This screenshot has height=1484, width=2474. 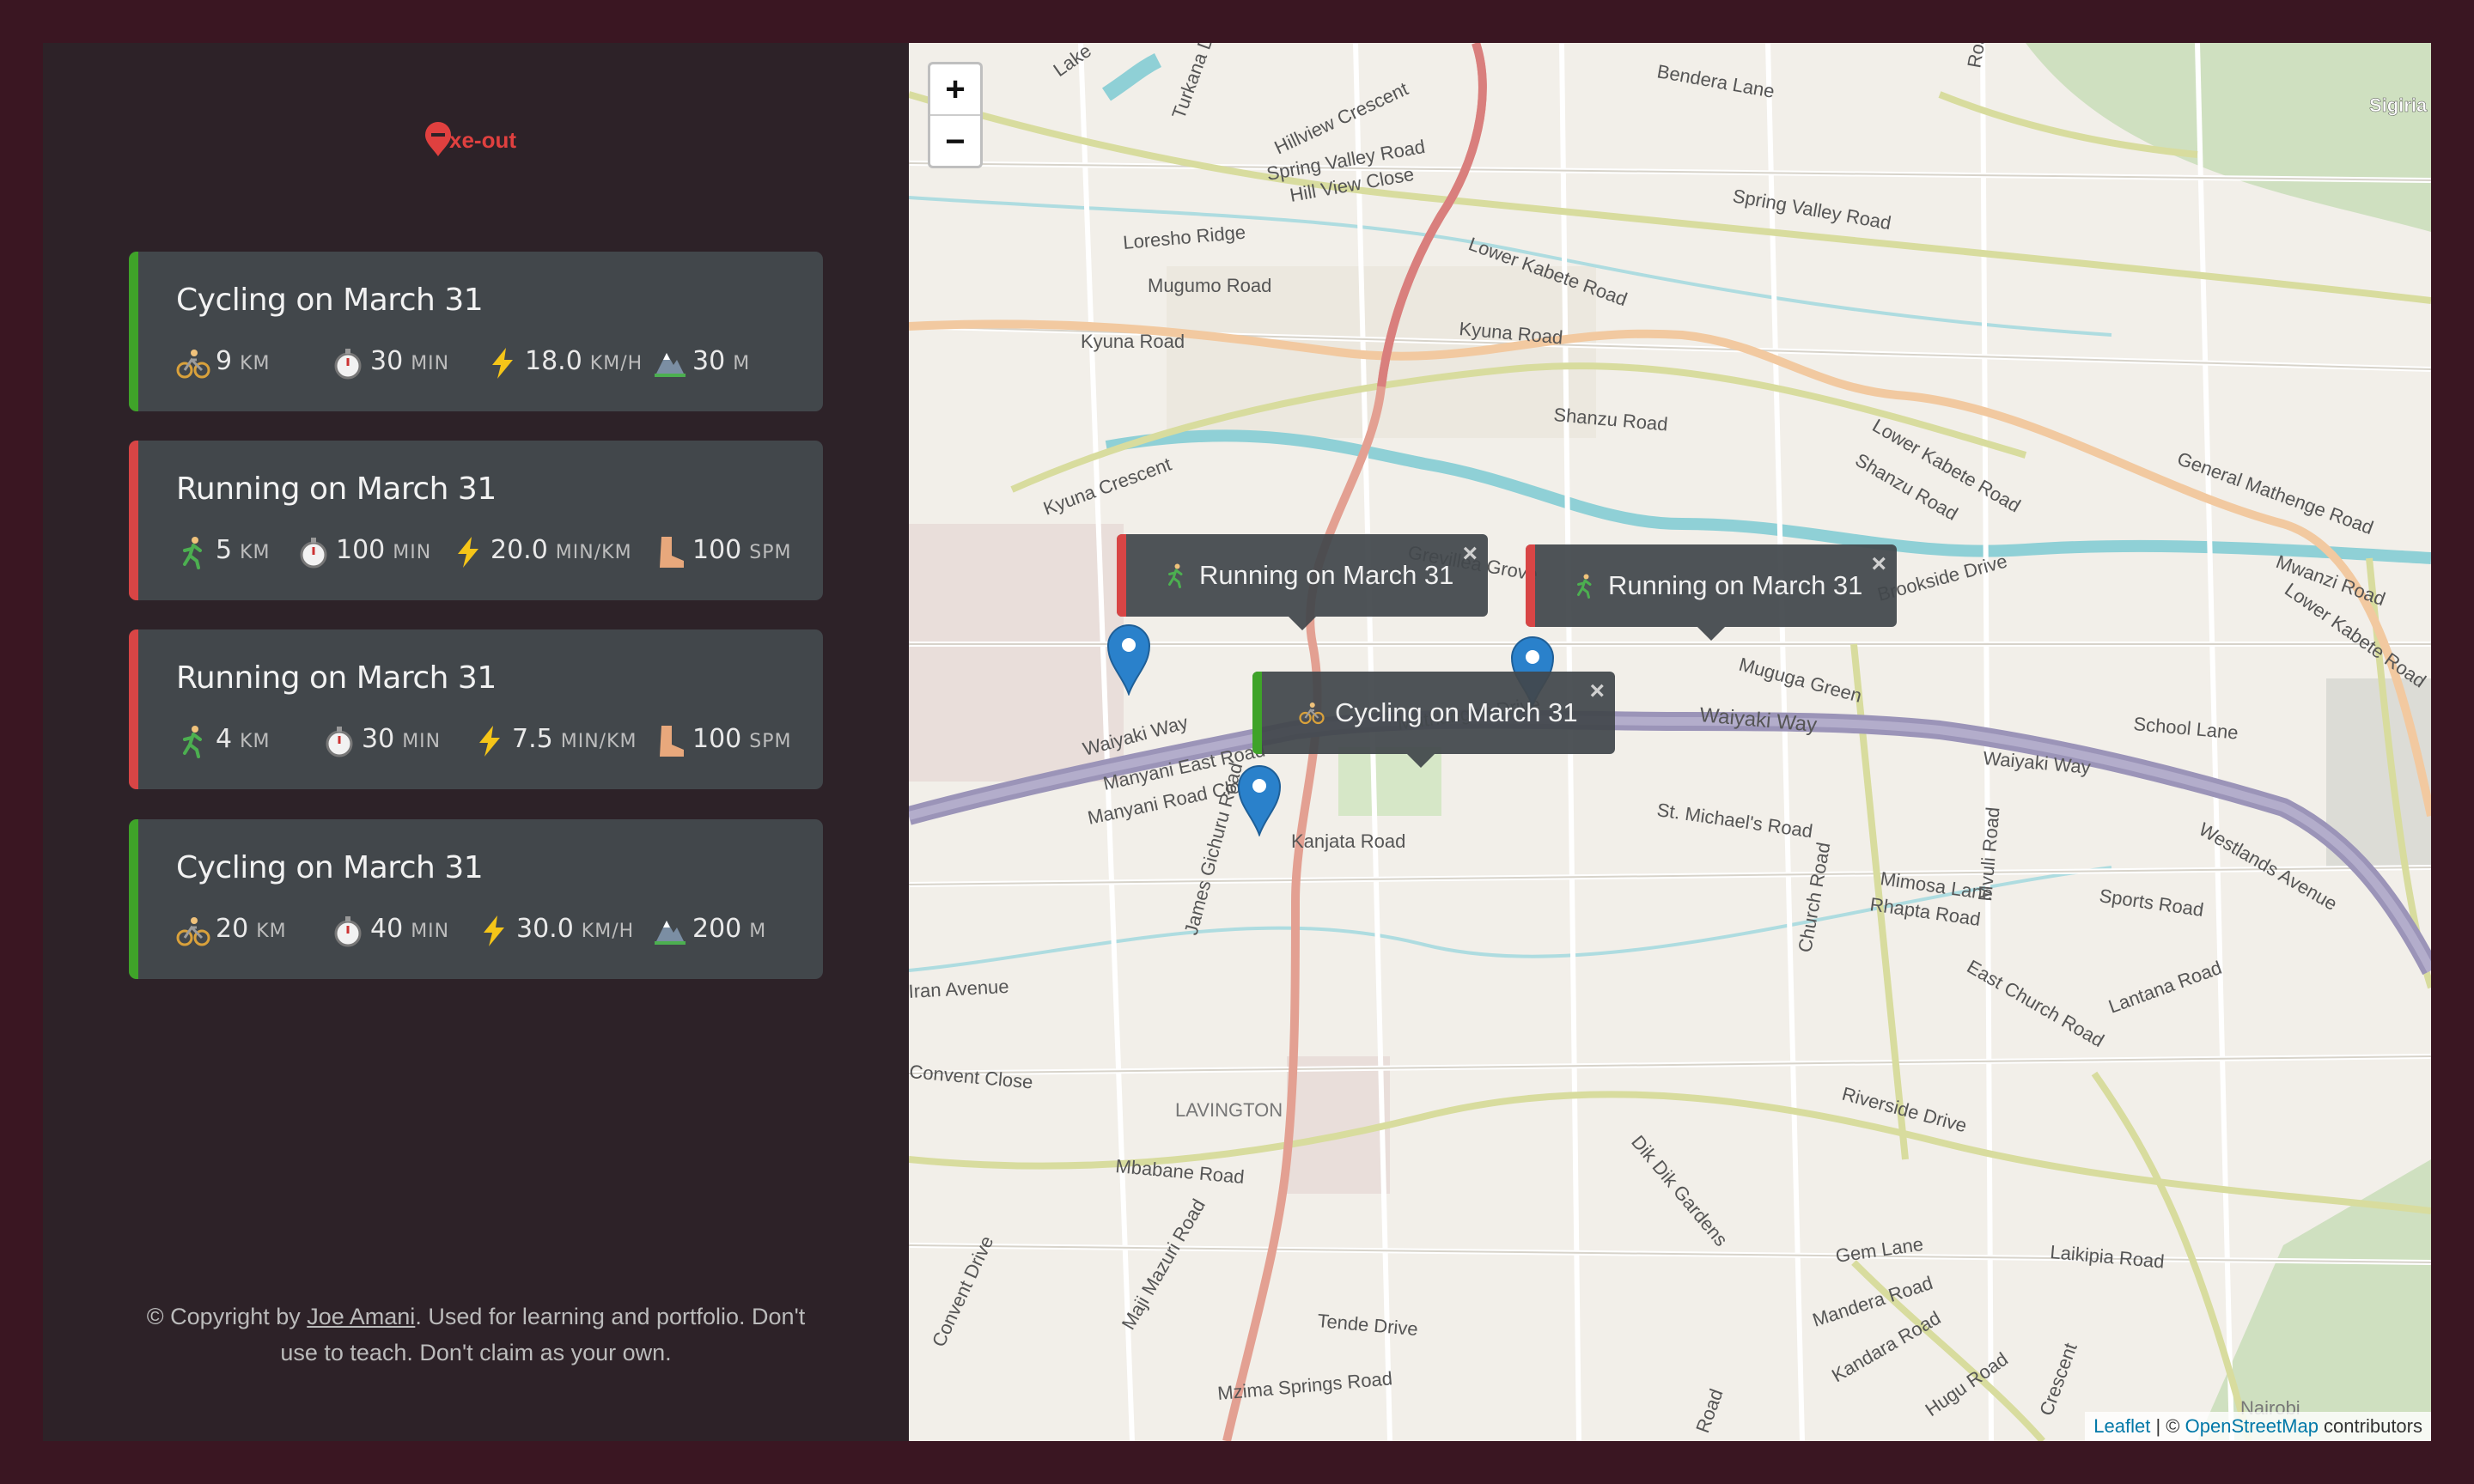 What do you see at coordinates (231, 931) in the screenshot?
I see `stat-distance: 20 KM` at bounding box center [231, 931].